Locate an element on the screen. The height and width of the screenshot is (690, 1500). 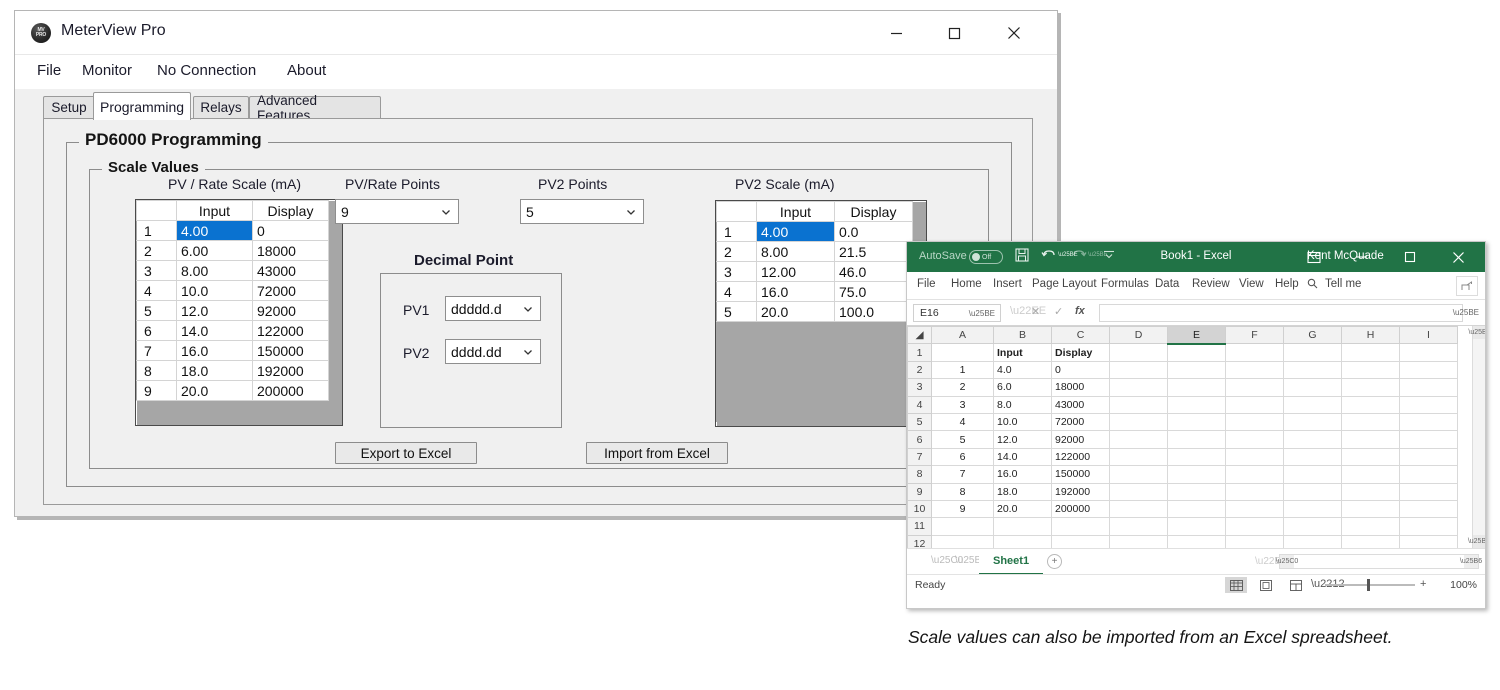
excel-row: 5 4 10.0 72000 is located at coordinates (1182, 422).